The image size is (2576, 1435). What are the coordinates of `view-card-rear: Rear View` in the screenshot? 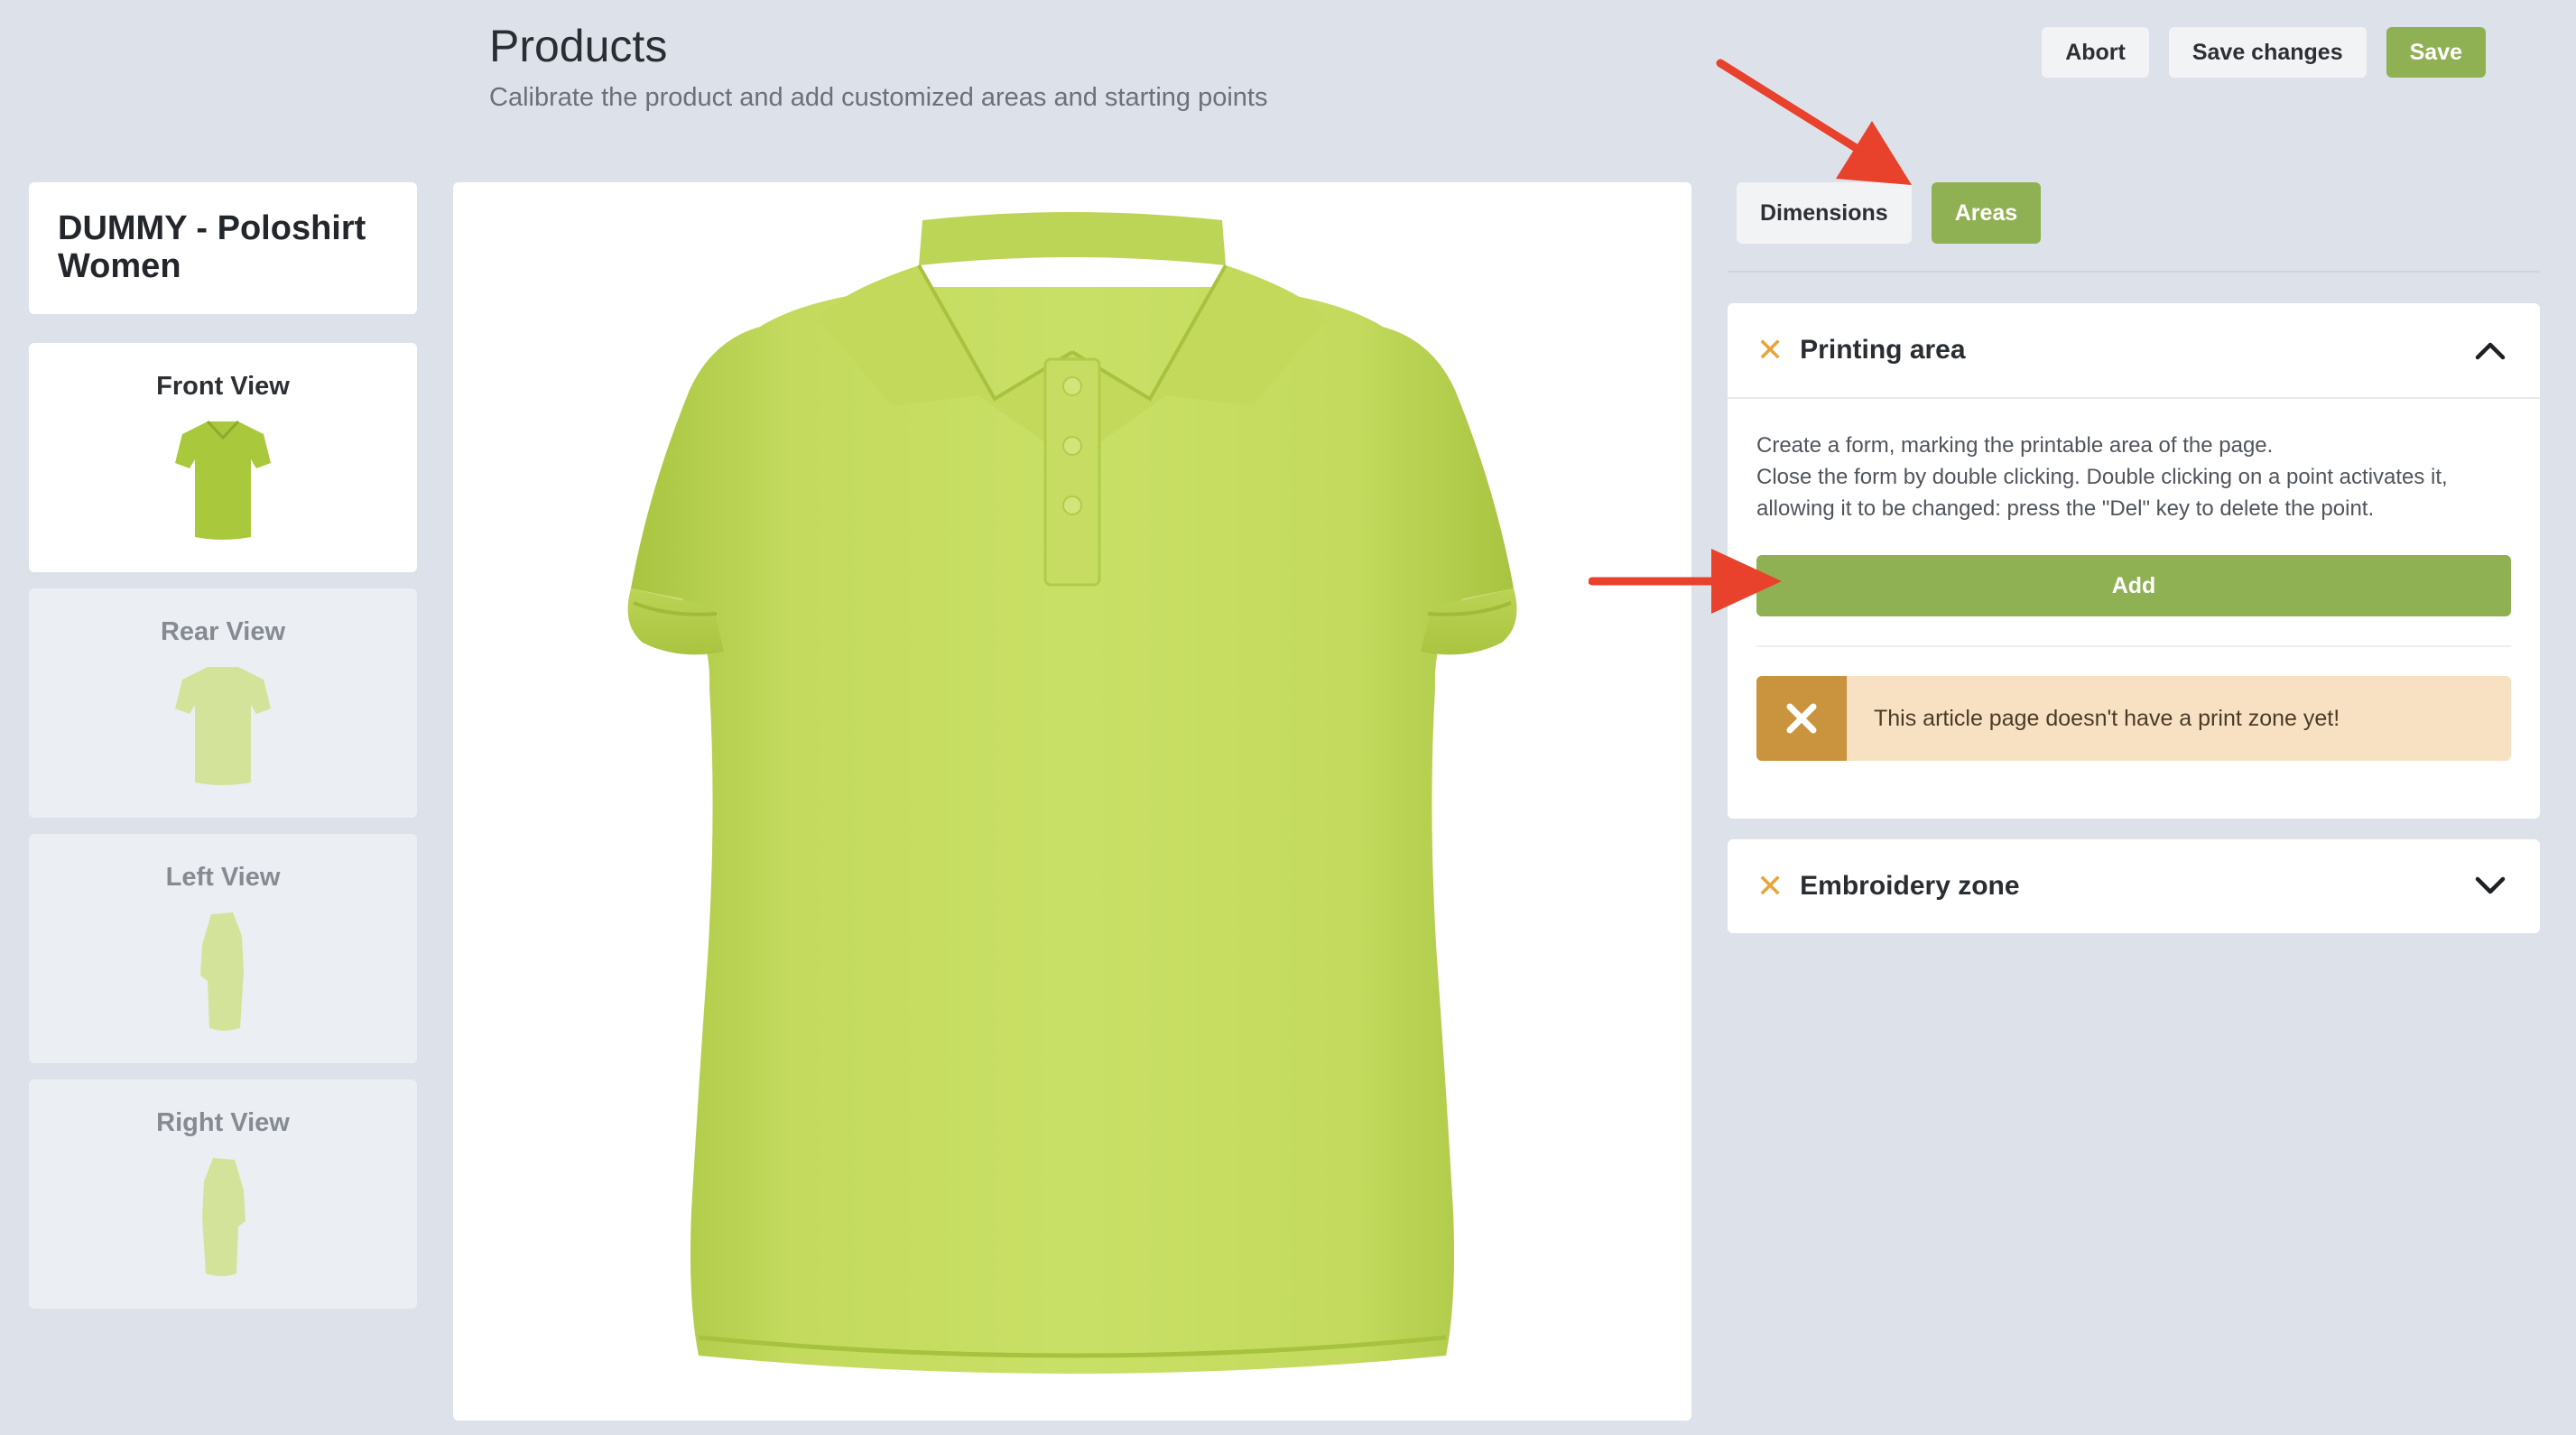 It's located at (223, 703).